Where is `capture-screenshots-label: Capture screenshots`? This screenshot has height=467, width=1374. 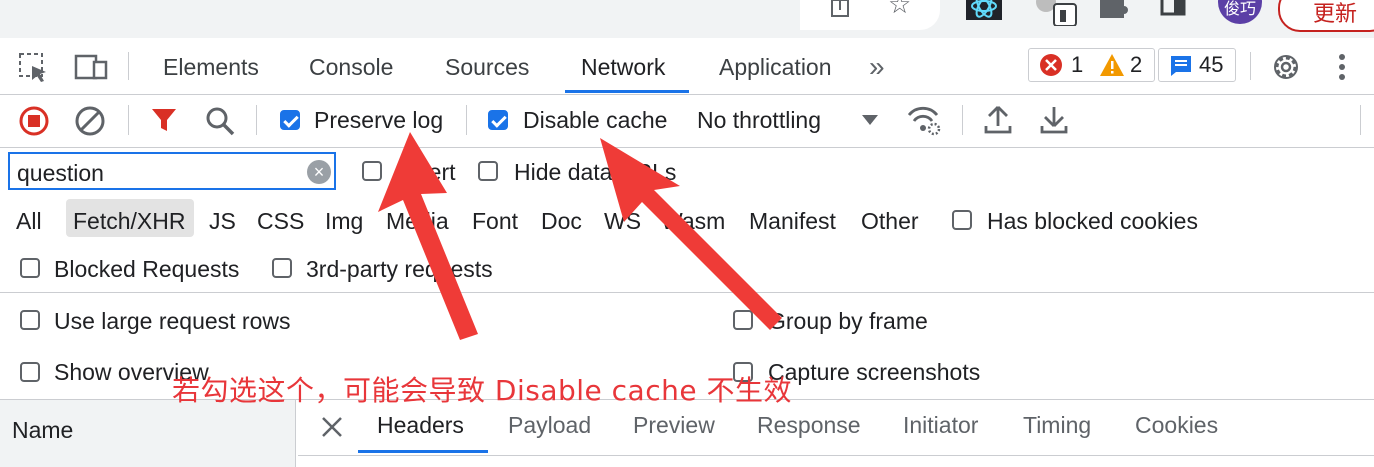 capture-screenshots-label: Capture screenshots is located at coordinates (874, 372).